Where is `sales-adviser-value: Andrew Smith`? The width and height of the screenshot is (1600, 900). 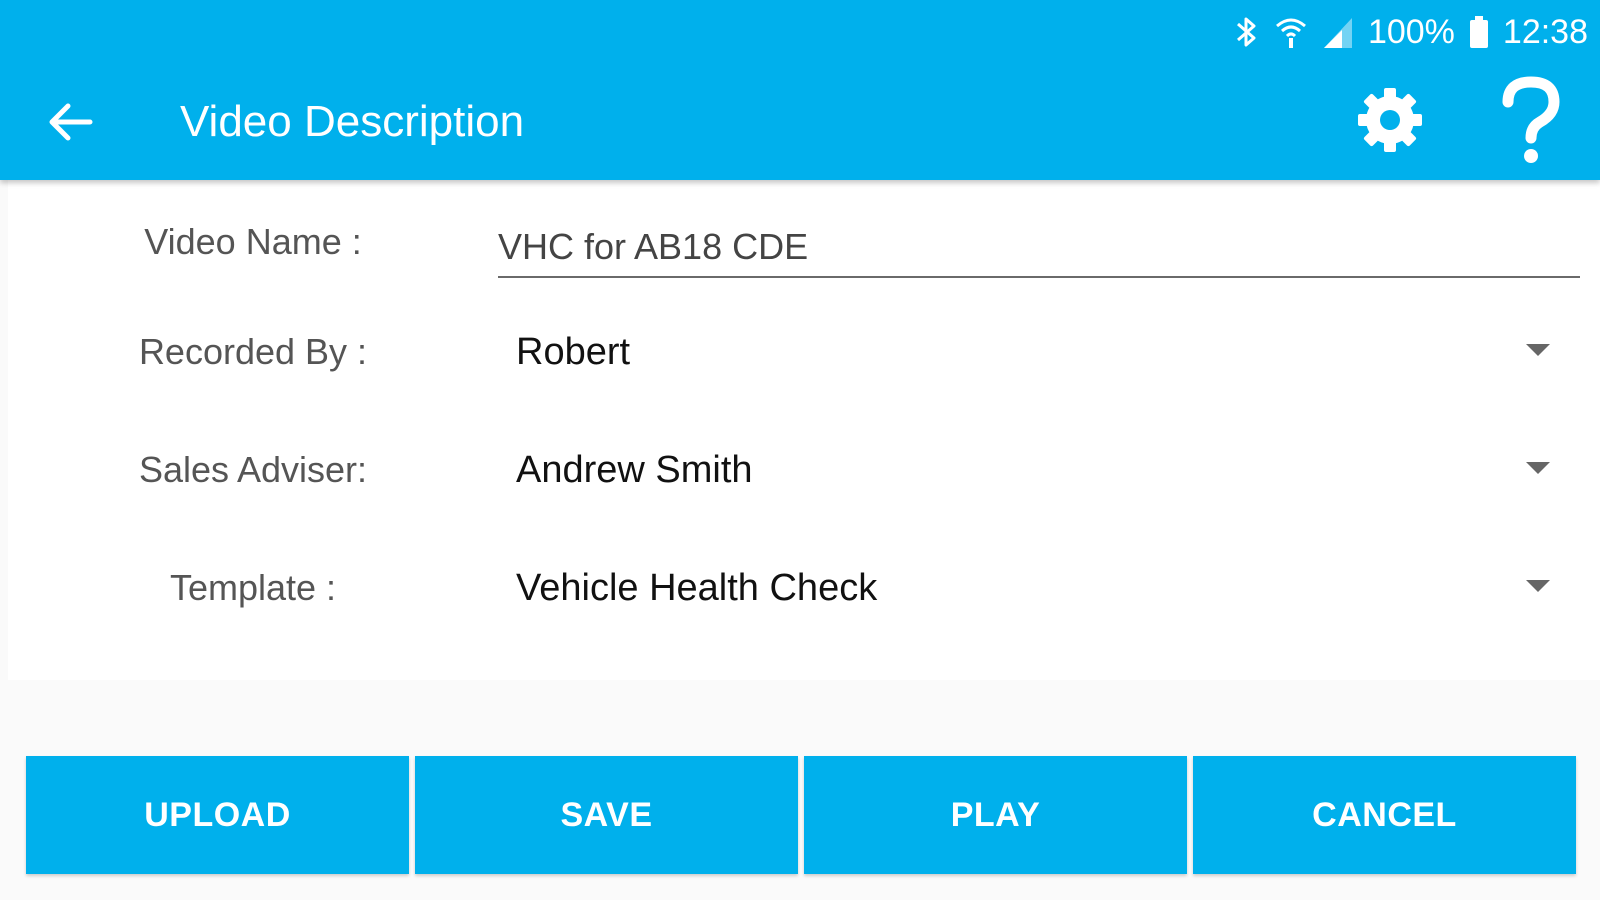 sales-adviser-value: Andrew Smith is located at coordinates (634, 470).